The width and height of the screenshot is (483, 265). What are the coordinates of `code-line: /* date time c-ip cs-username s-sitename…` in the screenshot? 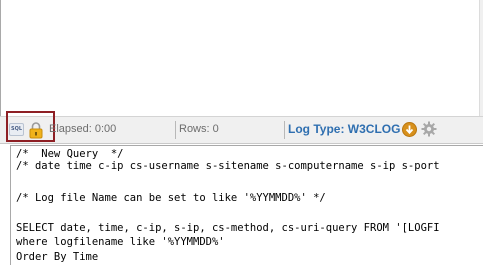 It's located at (228, 166).